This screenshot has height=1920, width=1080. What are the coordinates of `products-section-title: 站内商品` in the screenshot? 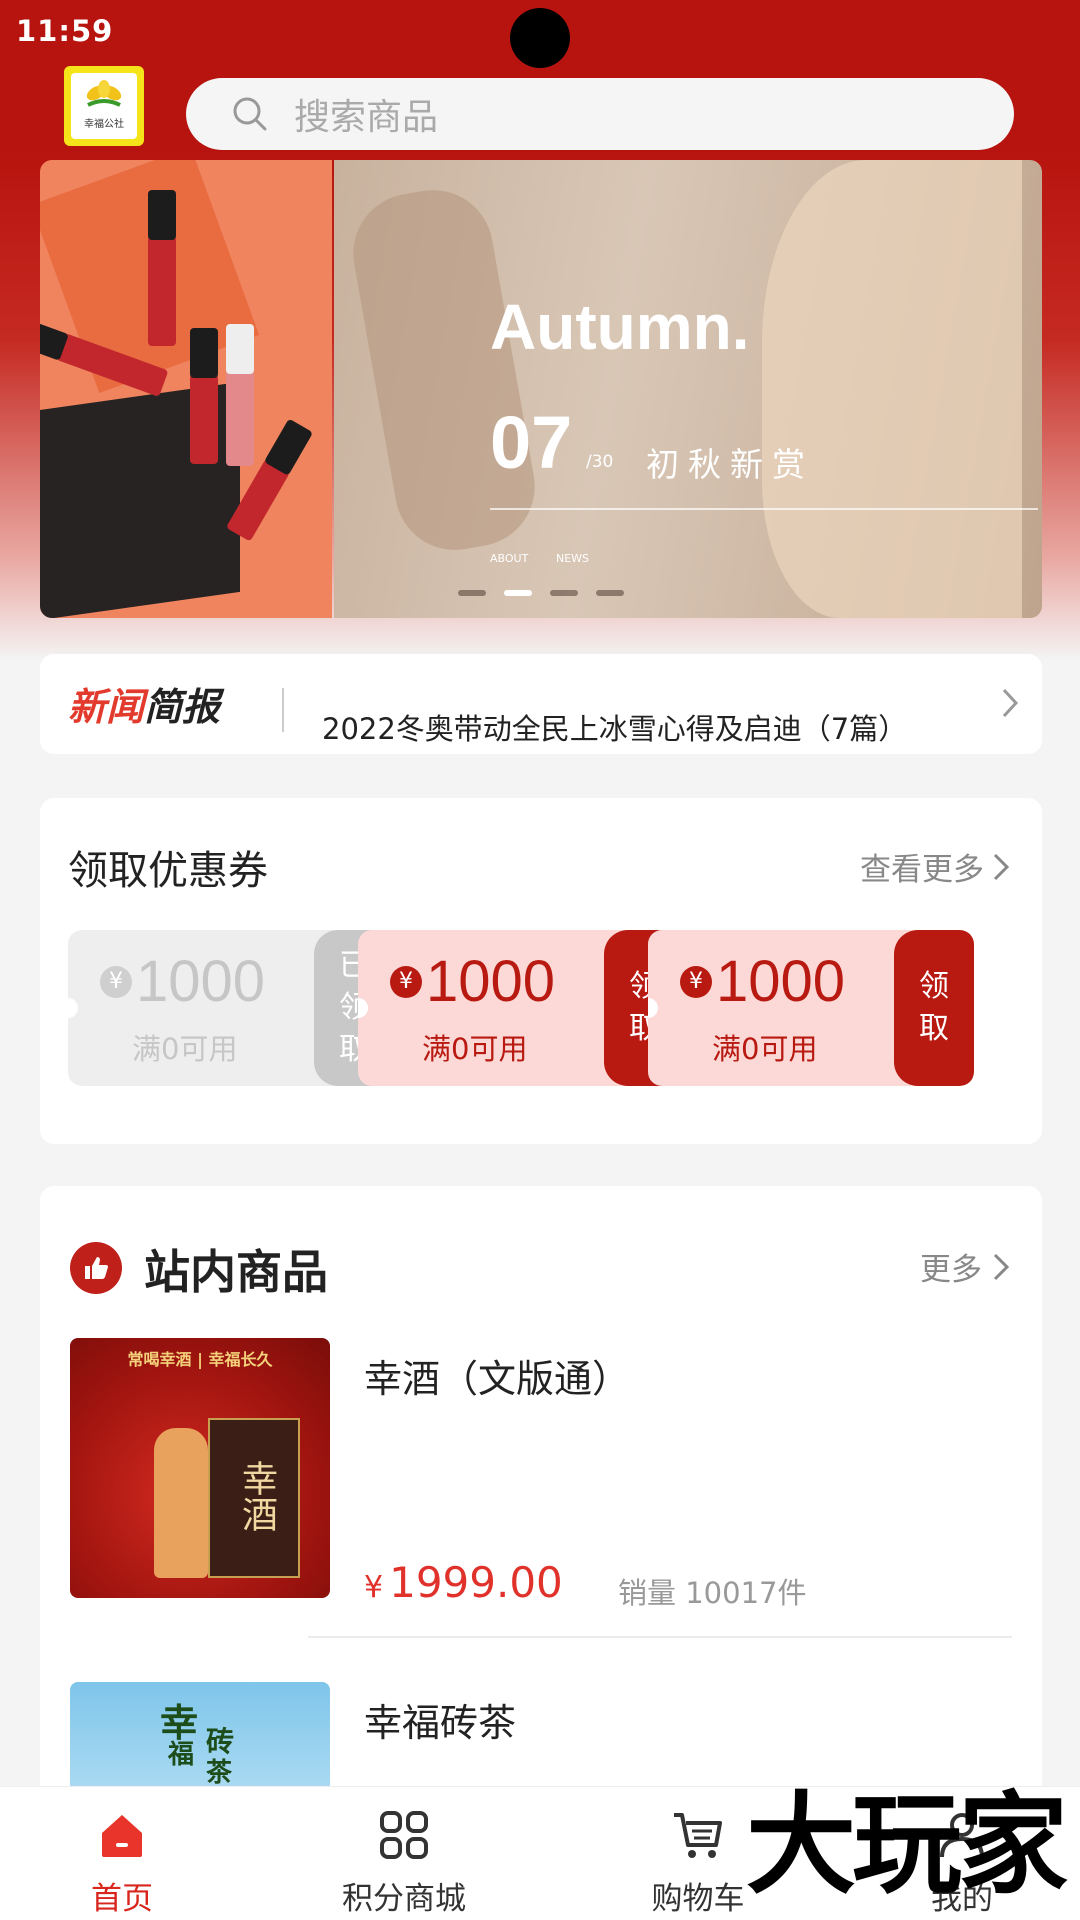 It's located at (236, 1272).